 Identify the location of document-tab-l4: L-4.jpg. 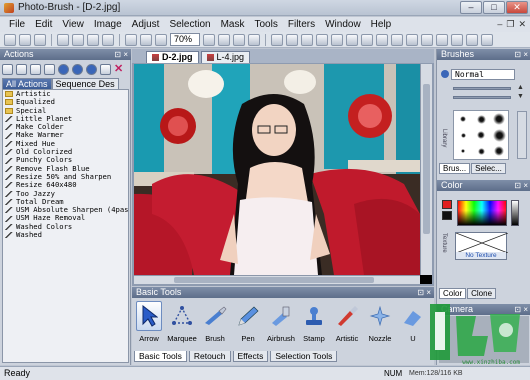
(225, 57).